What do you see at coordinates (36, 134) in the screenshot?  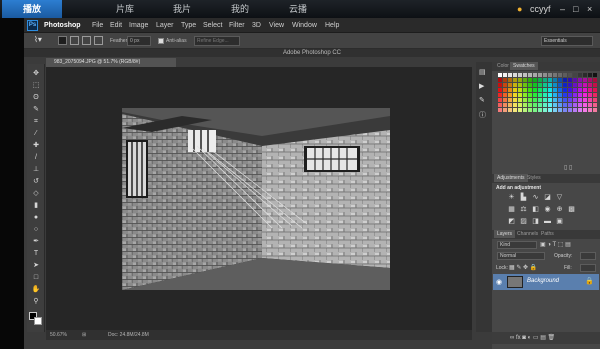 I see `eyedropper-tool-icon: ⁄` at bounding box center [36, 134].